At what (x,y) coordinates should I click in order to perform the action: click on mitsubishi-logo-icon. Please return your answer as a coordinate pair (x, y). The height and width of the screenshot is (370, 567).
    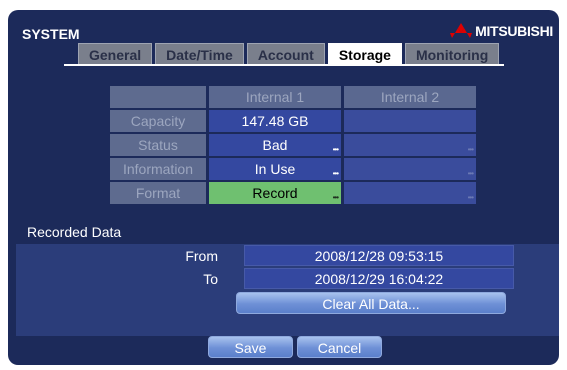
    Looking at the image, I should click on (461, 30).